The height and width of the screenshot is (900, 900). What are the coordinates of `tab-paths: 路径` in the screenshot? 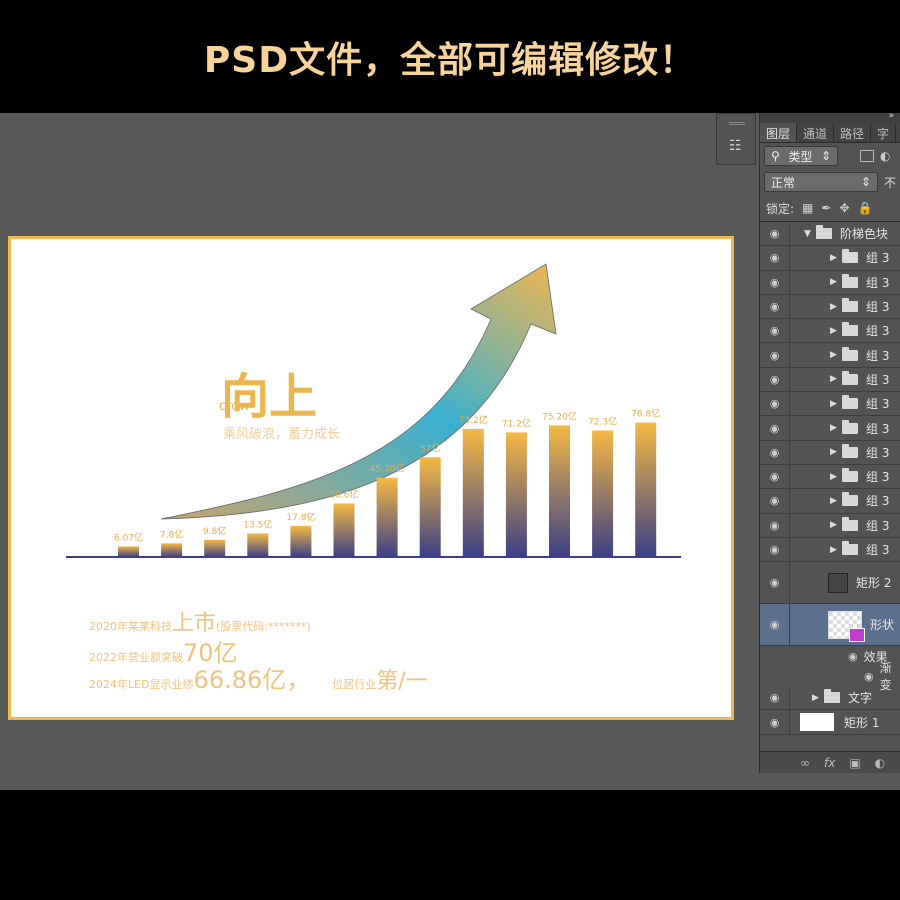 It's located at (853, 132).